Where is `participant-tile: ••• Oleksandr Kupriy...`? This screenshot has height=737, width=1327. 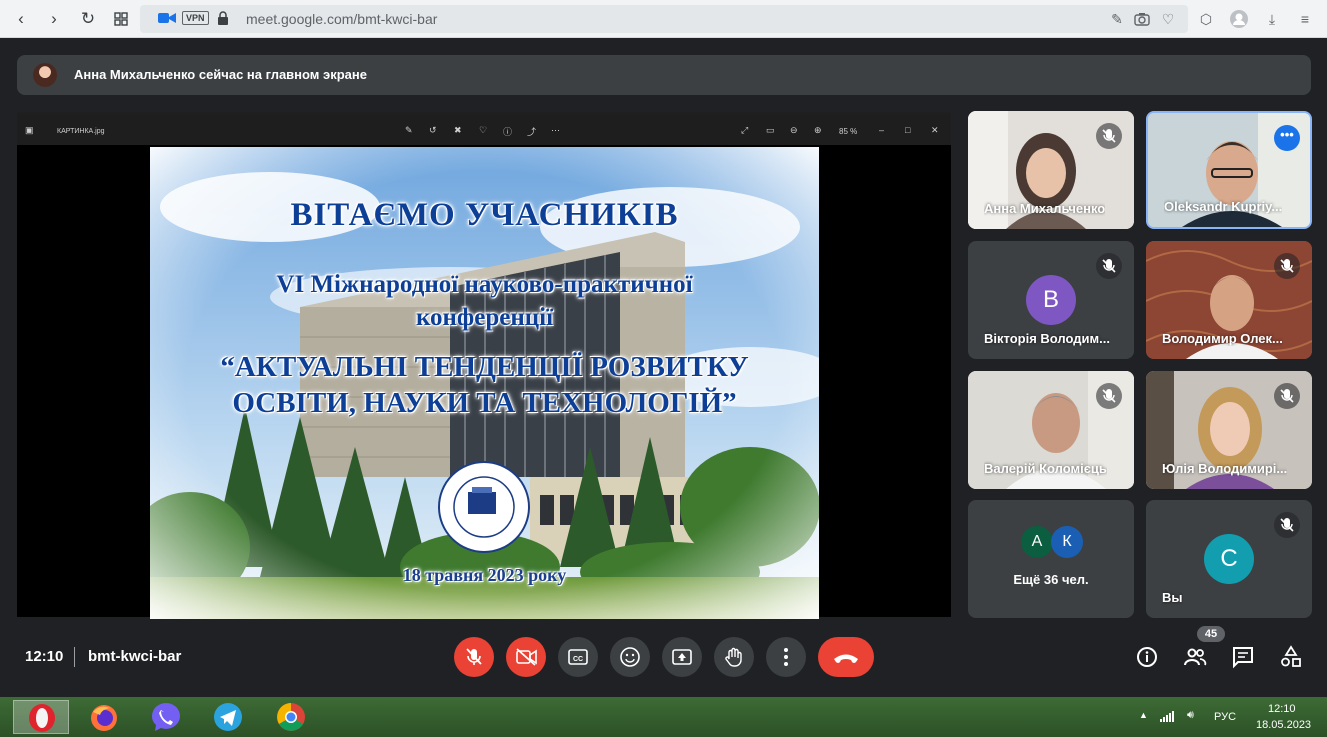 participant-tile: ••• Oleksandr Kupriy... is located at coordinates (1229, 170).